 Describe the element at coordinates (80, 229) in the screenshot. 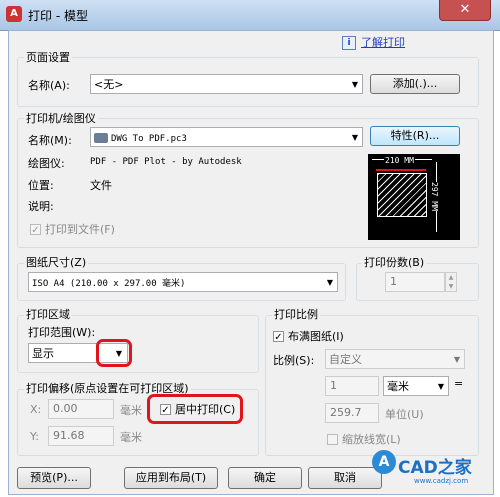

I see `print-to-file-label: 打印到文件(F)` at that location.